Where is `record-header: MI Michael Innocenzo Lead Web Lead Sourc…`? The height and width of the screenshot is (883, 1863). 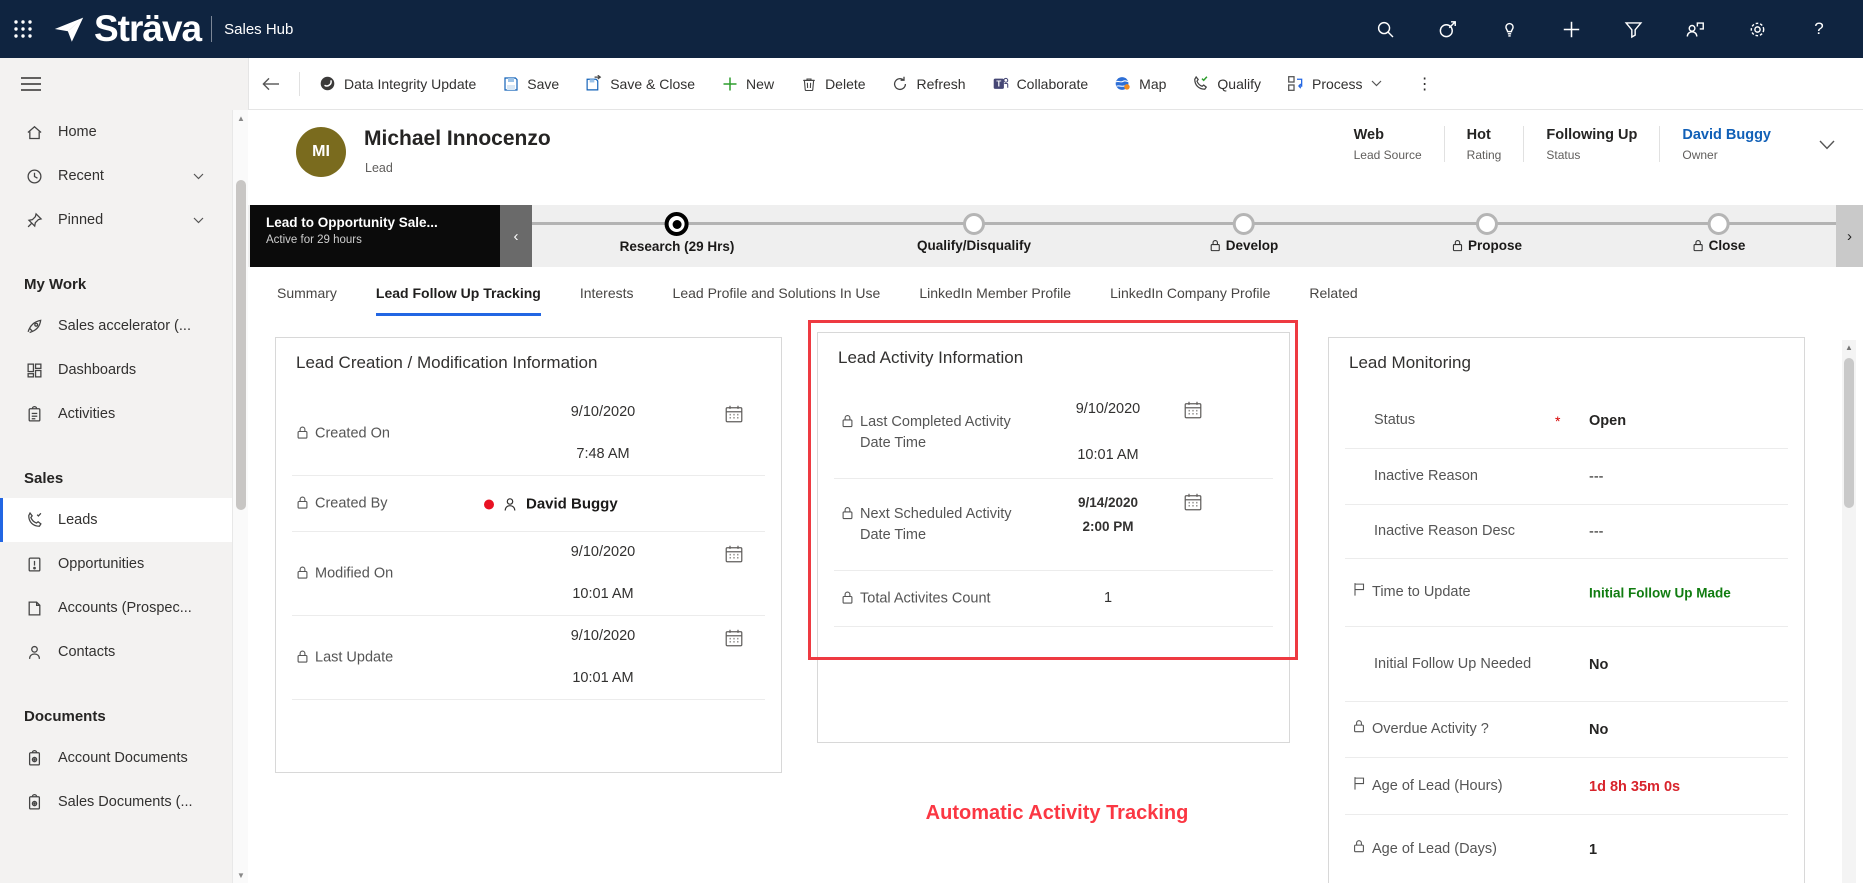 record-header: MI Michael Innocenzo Lead Web Lead Sourc… is located at coordinates (1055, 157).